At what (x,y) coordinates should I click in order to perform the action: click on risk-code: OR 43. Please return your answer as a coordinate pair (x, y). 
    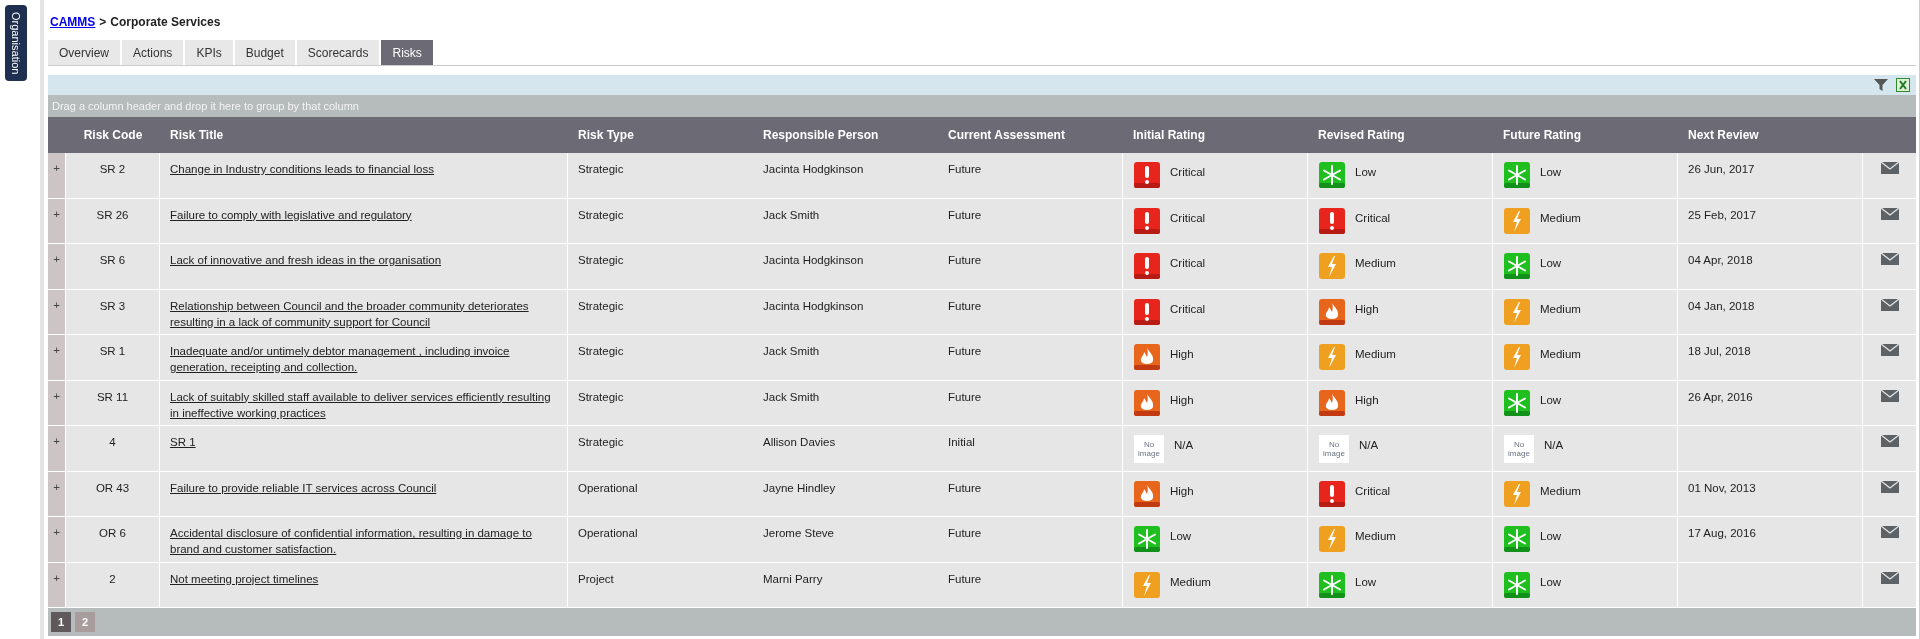
    Looking at the image, I should click on (112, 487).